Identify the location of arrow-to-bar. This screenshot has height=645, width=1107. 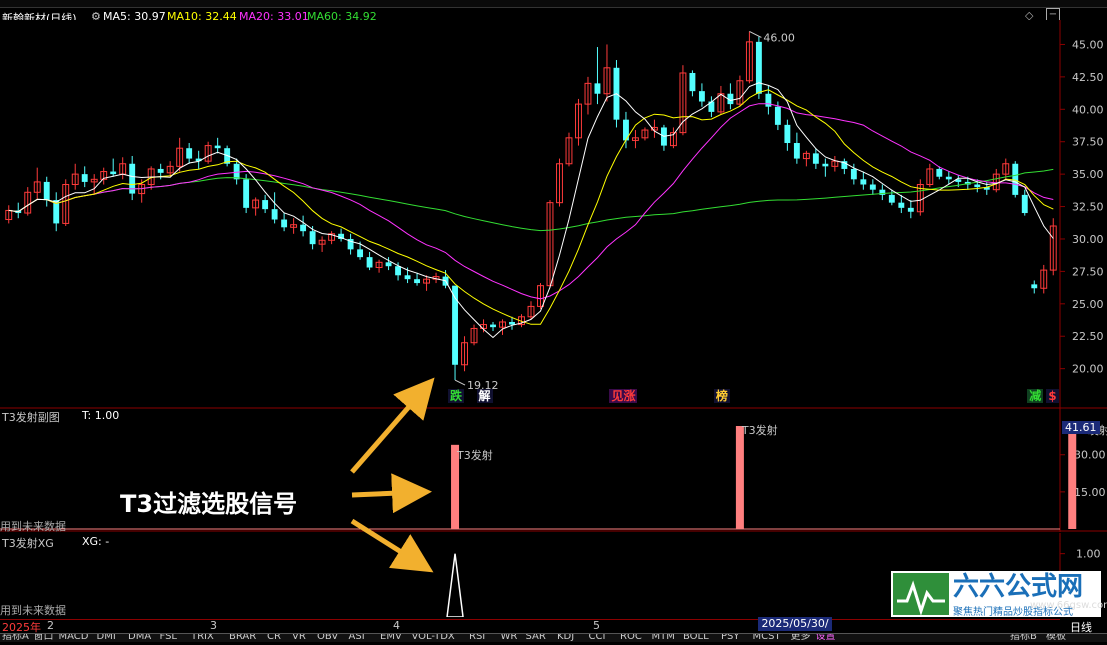
(391, 493).